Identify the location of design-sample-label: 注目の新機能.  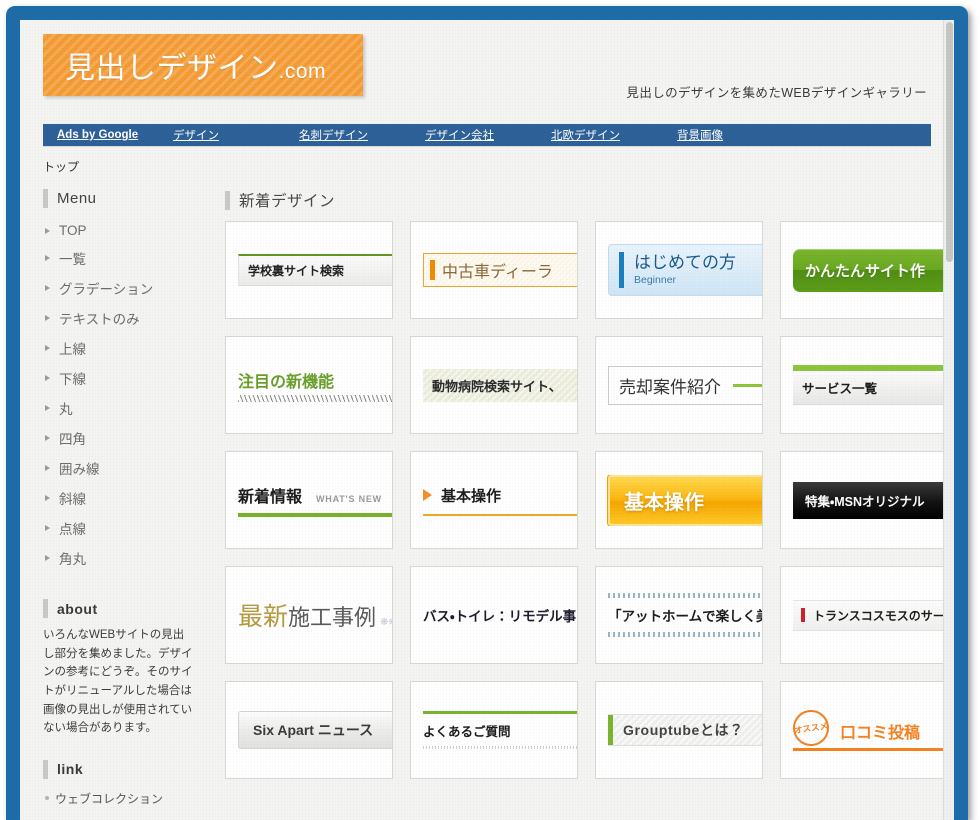
(286, 382).